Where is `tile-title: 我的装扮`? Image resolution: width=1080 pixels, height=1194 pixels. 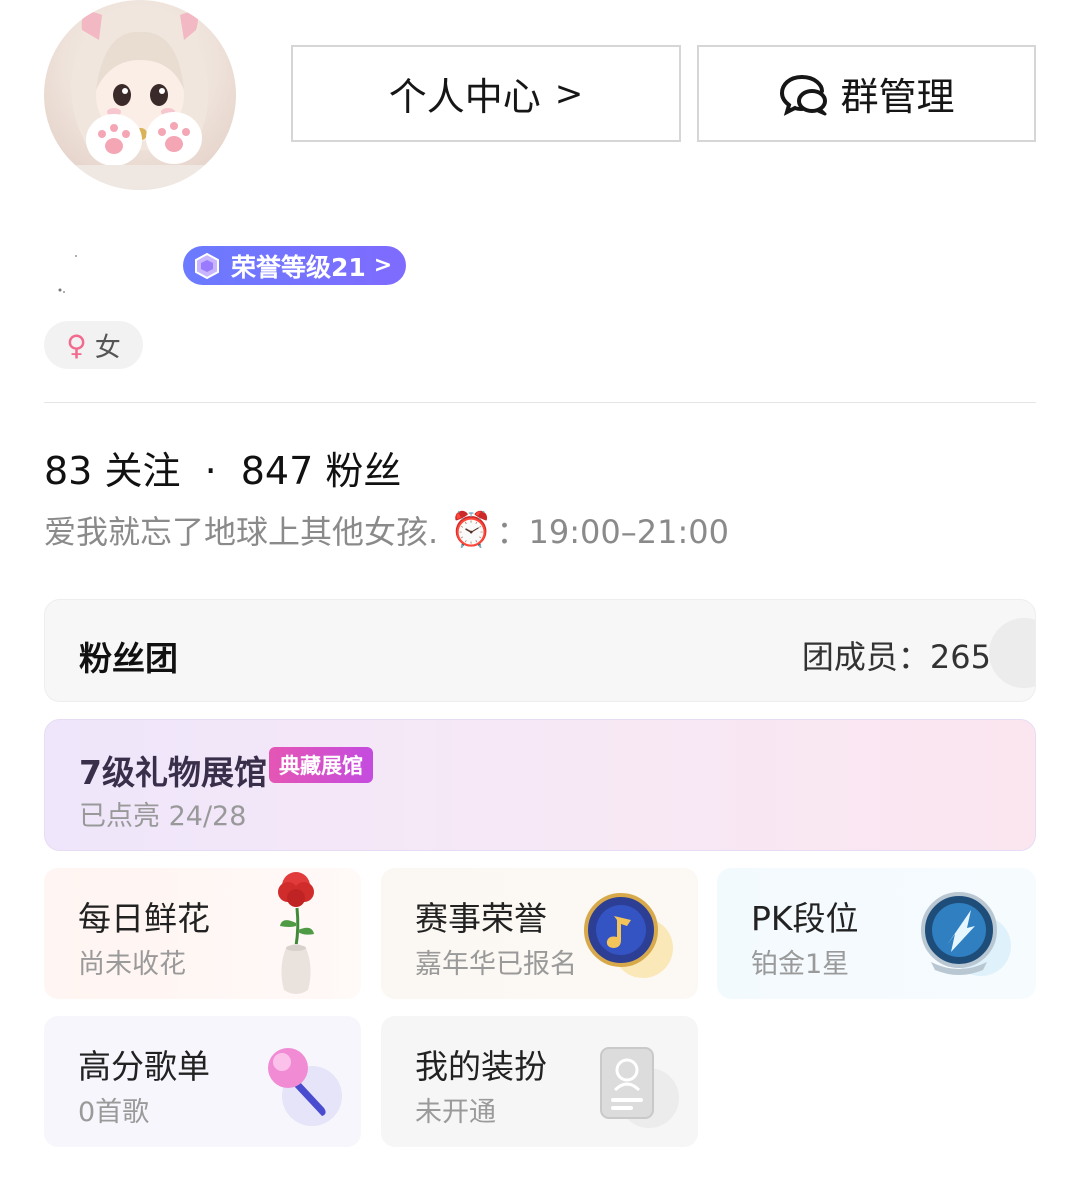
tile-title: 我的装扮 is located at coordinates (481, 1066).